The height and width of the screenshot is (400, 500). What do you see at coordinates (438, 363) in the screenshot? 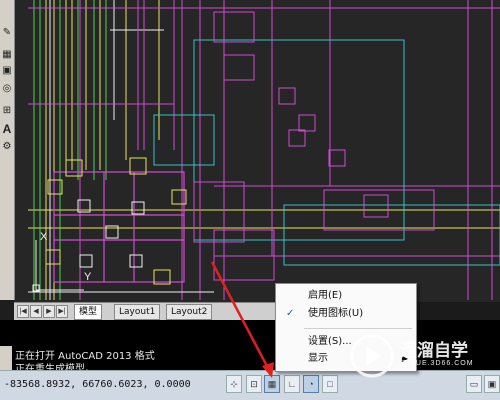
I see `watermark-site: ZIXUE.3D66.COM` at bounding box center [438, 363].